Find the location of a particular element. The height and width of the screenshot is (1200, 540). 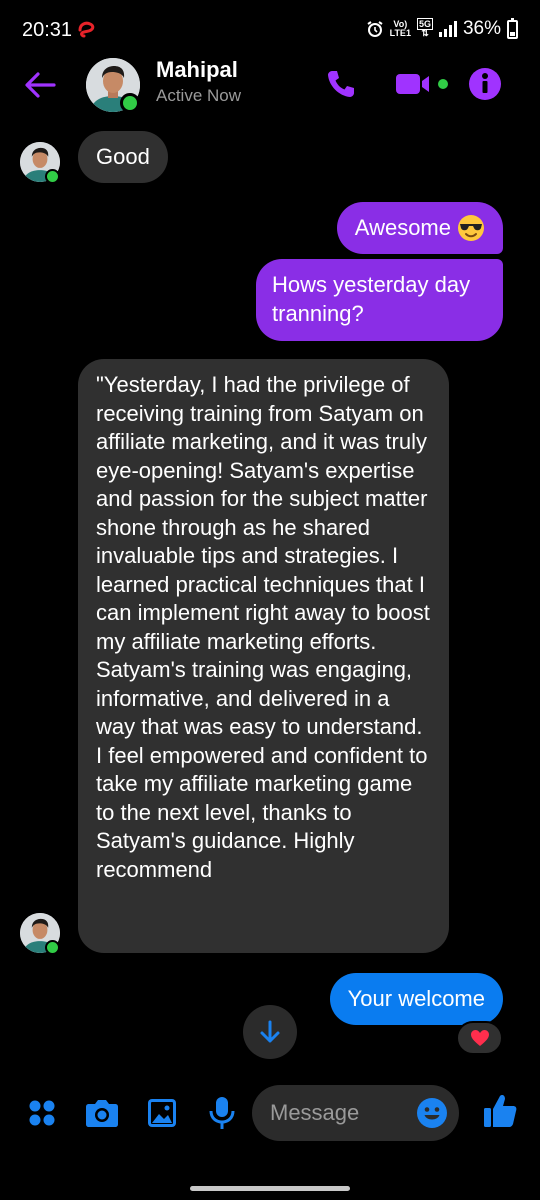

scroll-to-bottom-button is located at coordinates (270, 1032).